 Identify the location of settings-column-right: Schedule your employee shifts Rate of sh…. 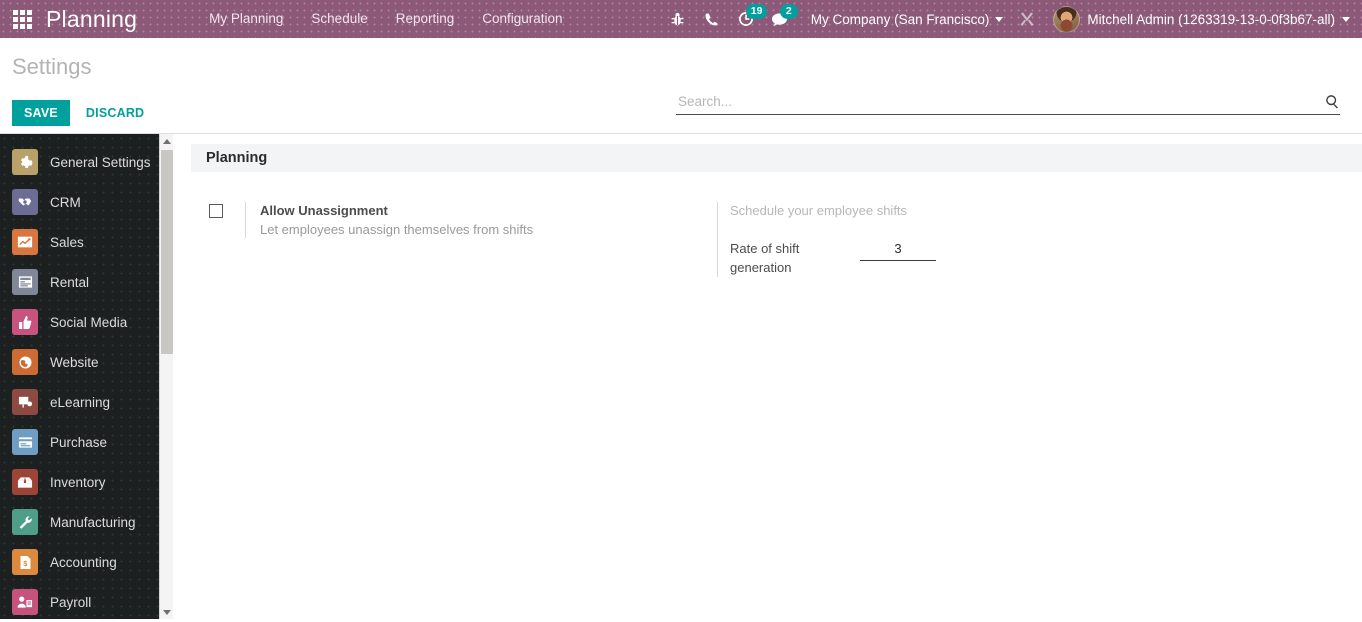
(936, 239).